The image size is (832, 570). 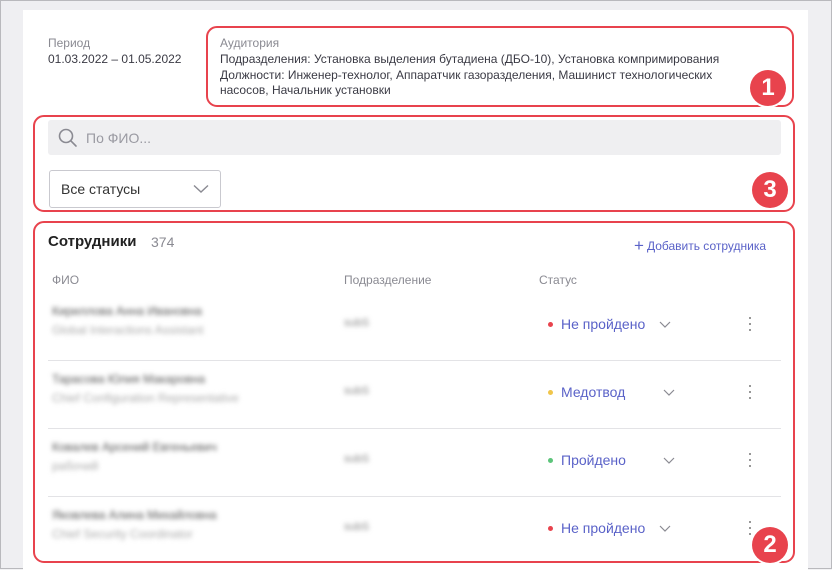 What do you see at coordinates (69, 43) in the screenshot?
I see `period-label: Период` at bounding box center [69, 43].